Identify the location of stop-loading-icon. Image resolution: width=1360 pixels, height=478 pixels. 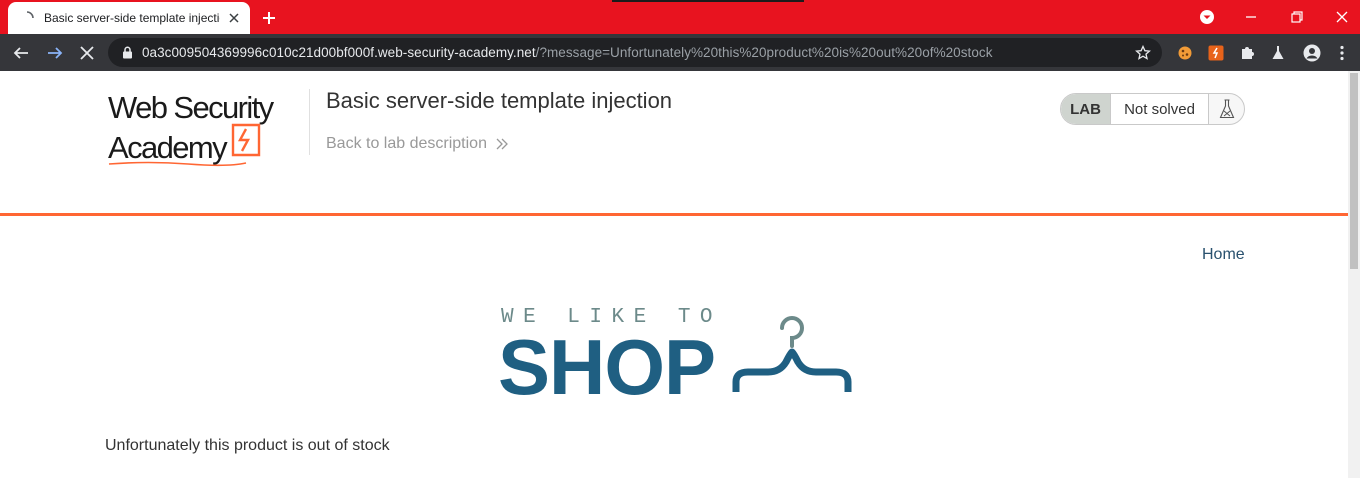
(87, 53).